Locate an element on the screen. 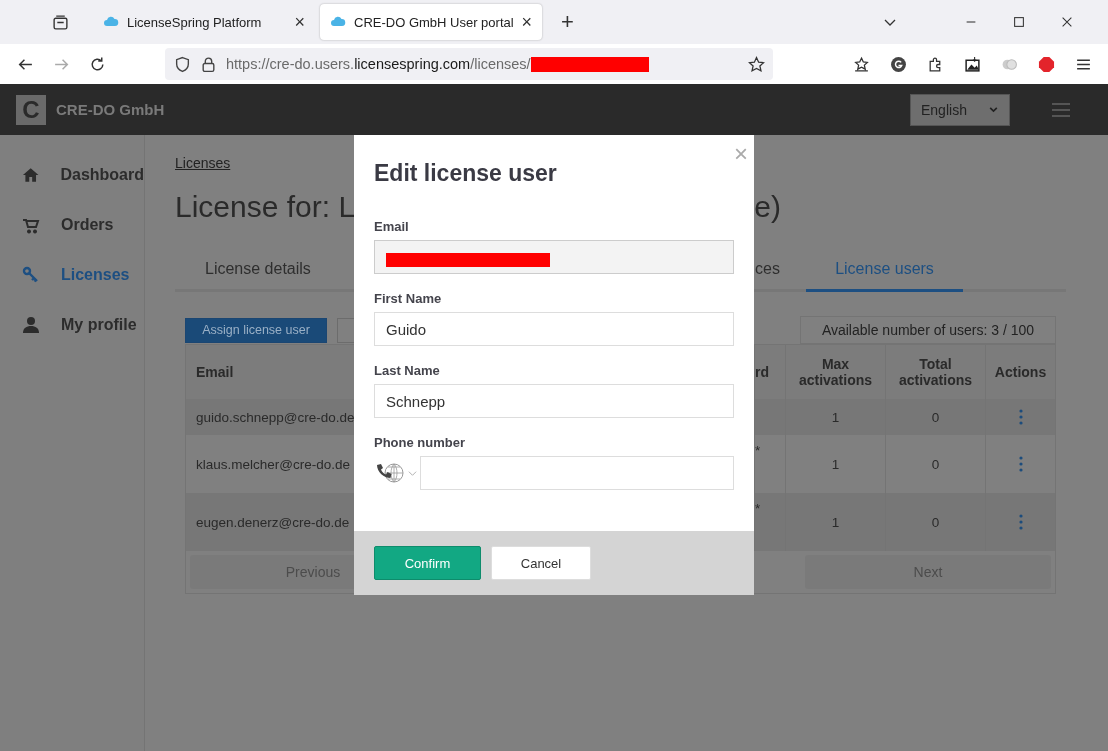  star-list-icon is located at coordinates (861, 64).